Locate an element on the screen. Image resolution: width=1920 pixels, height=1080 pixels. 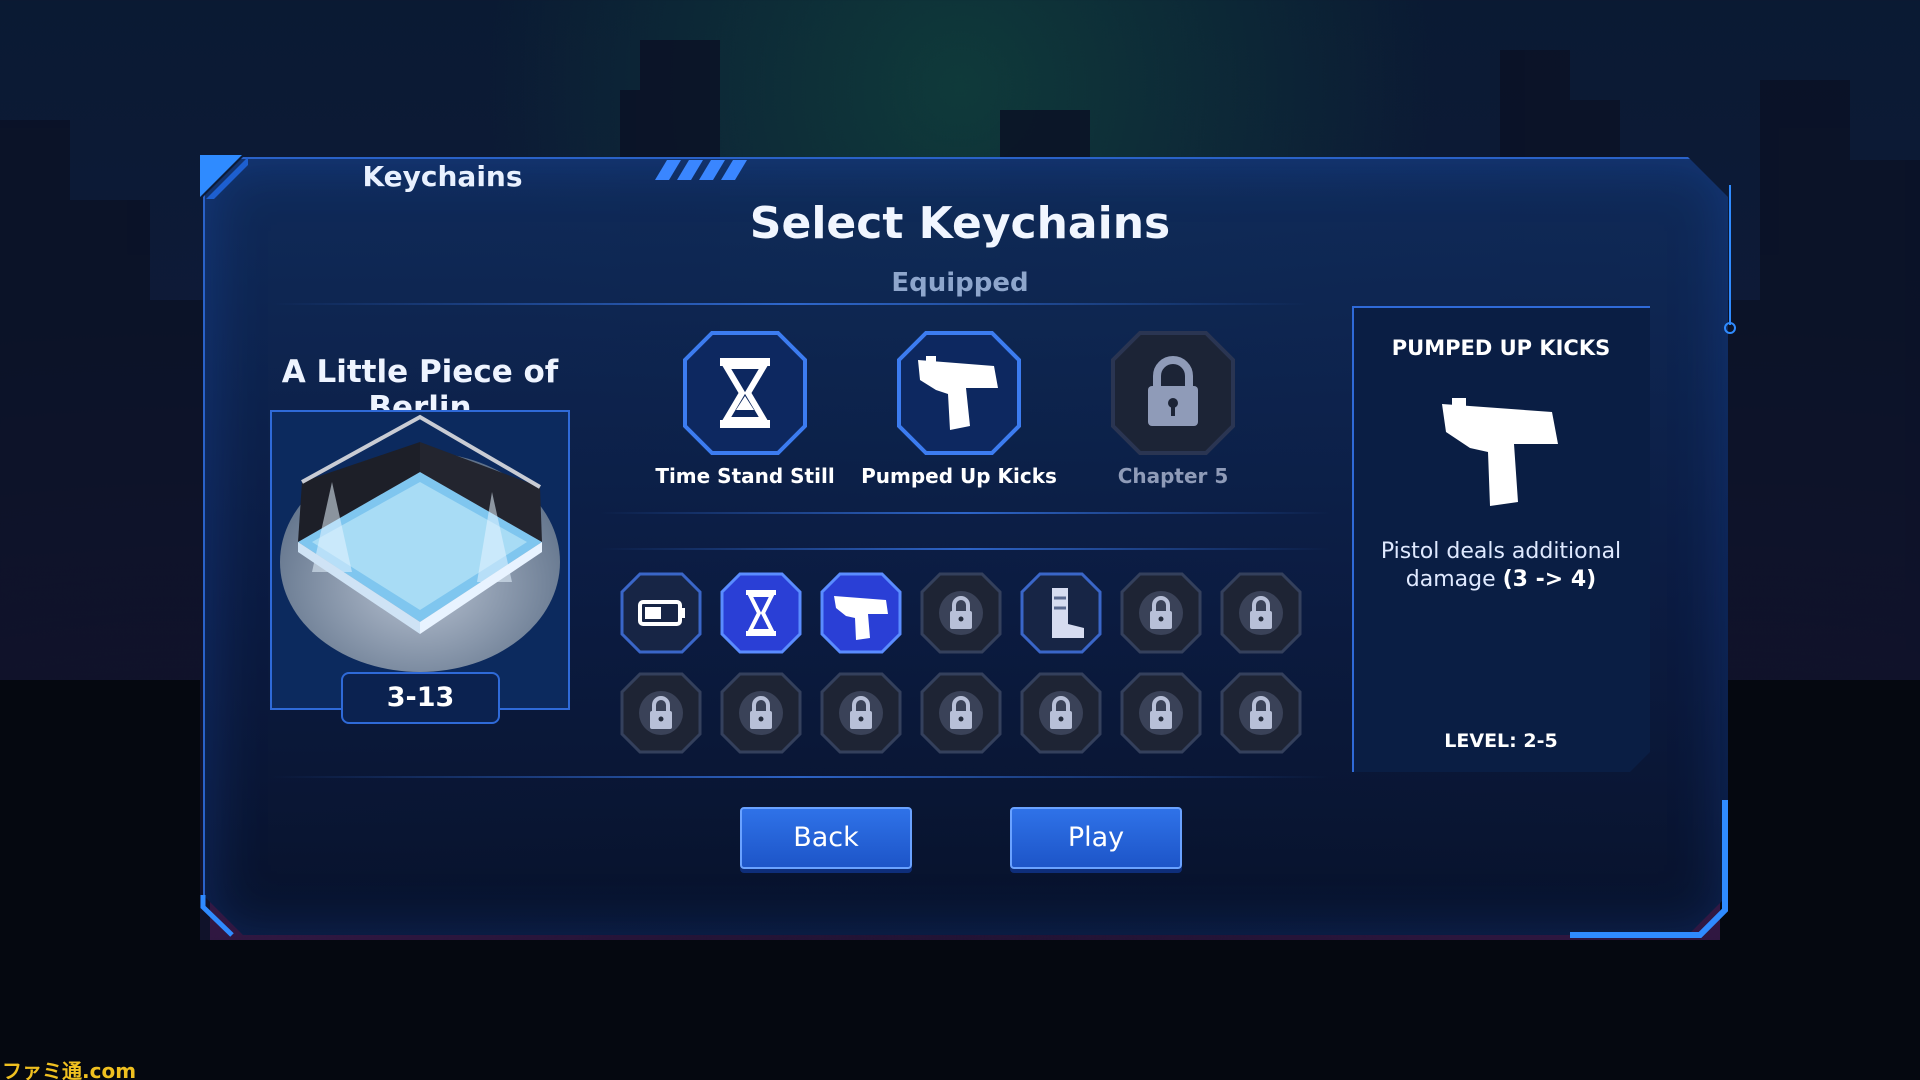
equipped-slot-pumped-up-kicks is located at coordinates (959, 393).